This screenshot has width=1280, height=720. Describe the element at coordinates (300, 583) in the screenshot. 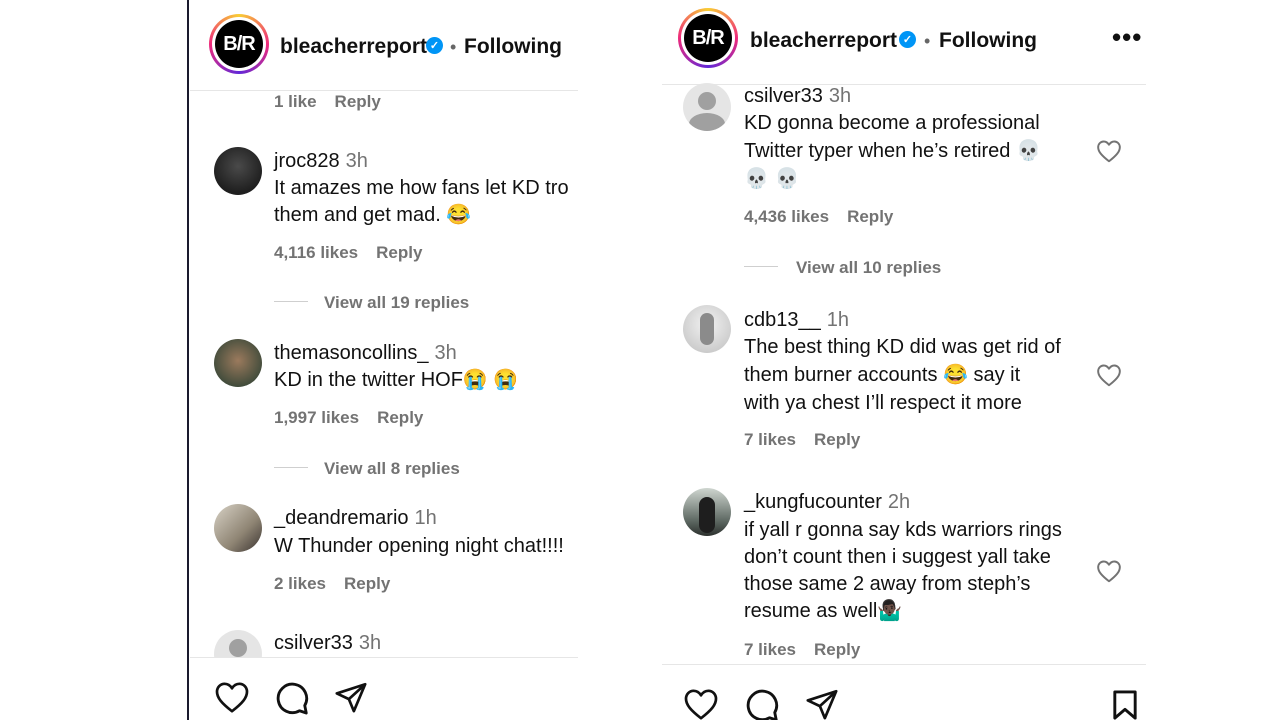

I see `likes-count: 2 likes` at that location.